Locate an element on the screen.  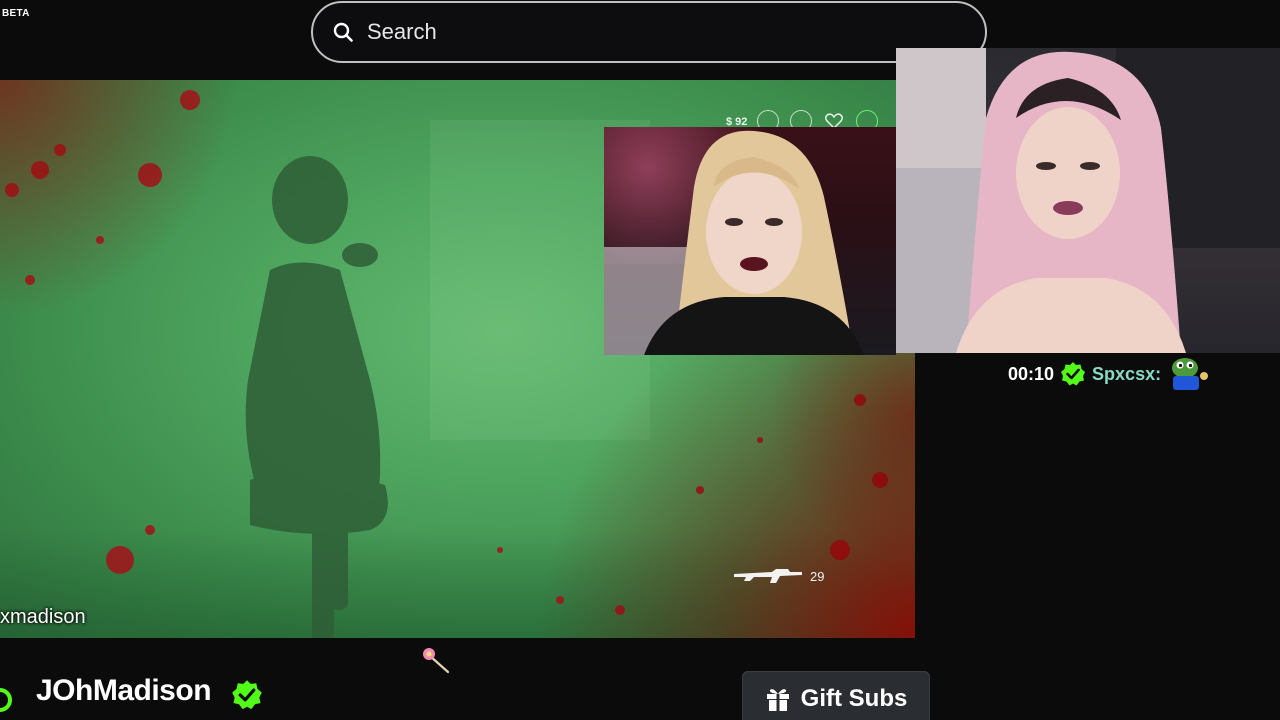
guest-portrait is located at coordinates (1088, 200).